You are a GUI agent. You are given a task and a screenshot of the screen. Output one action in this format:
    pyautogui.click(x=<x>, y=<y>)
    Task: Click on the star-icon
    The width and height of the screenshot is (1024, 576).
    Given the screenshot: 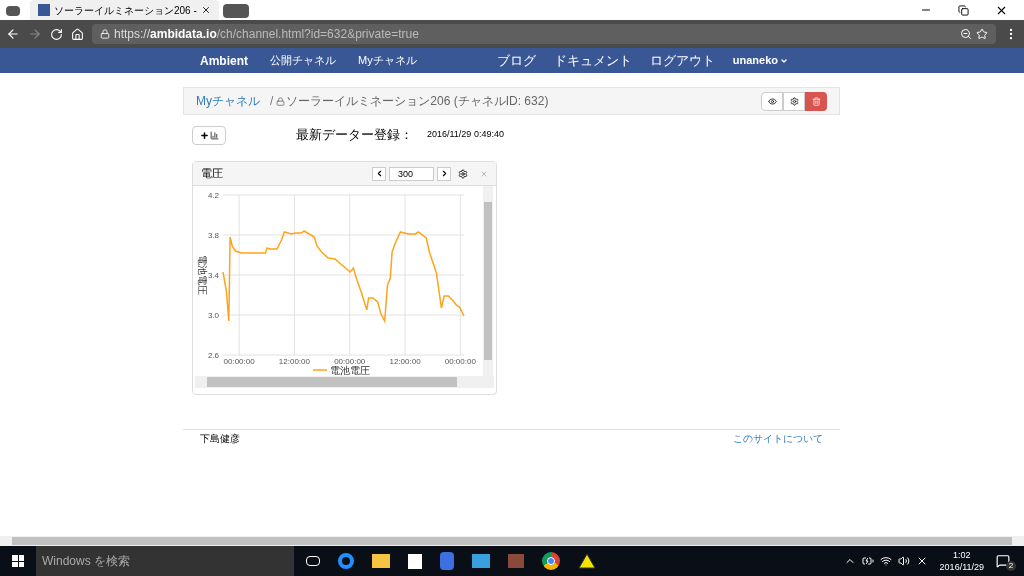 What is the action you would take?
    pyautogui.click(x=982, y=34)
    